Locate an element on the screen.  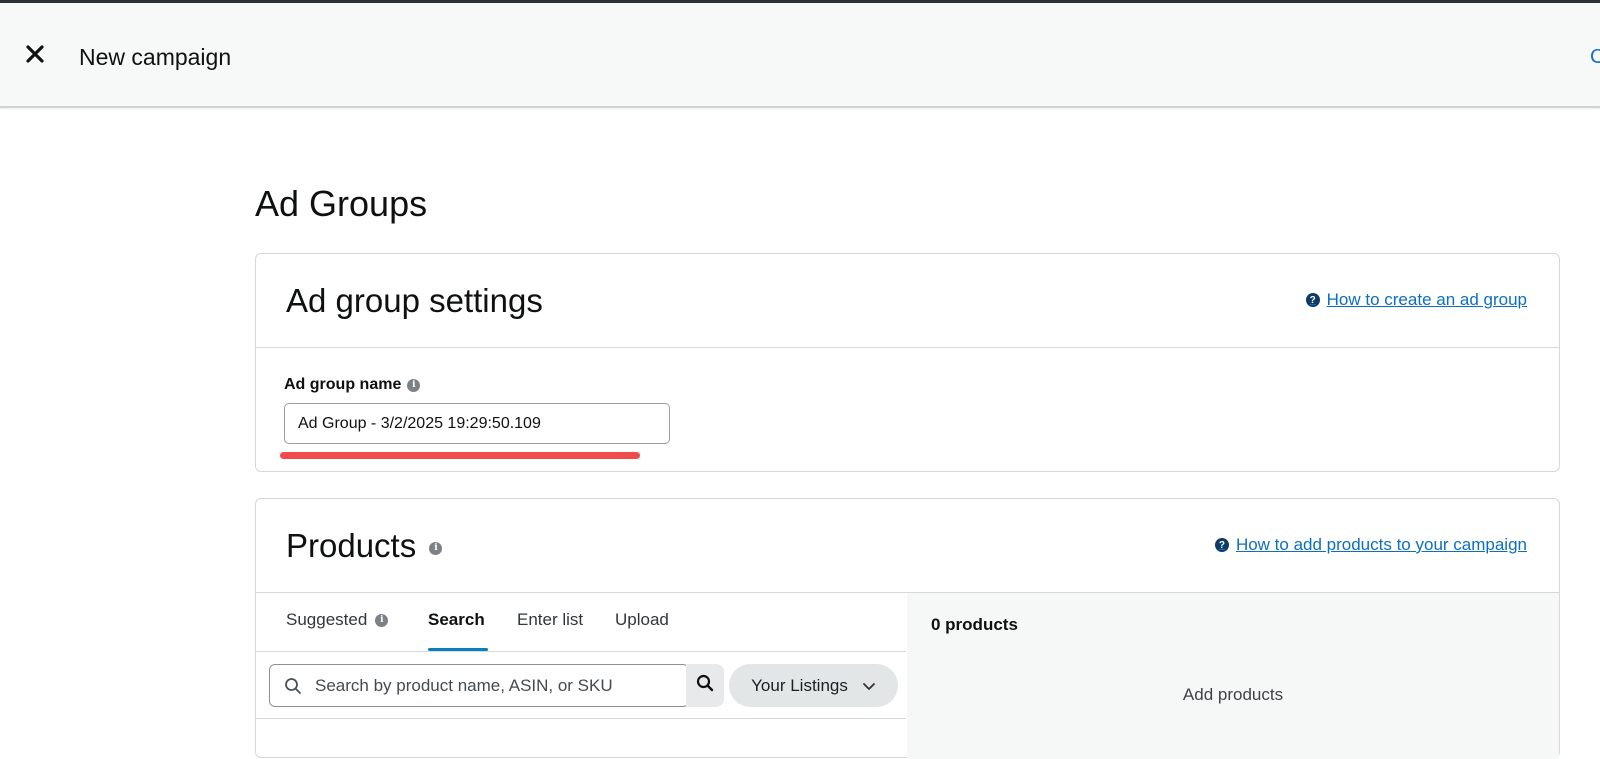
products-title-row: Products i is located at coordinates (364, 546).